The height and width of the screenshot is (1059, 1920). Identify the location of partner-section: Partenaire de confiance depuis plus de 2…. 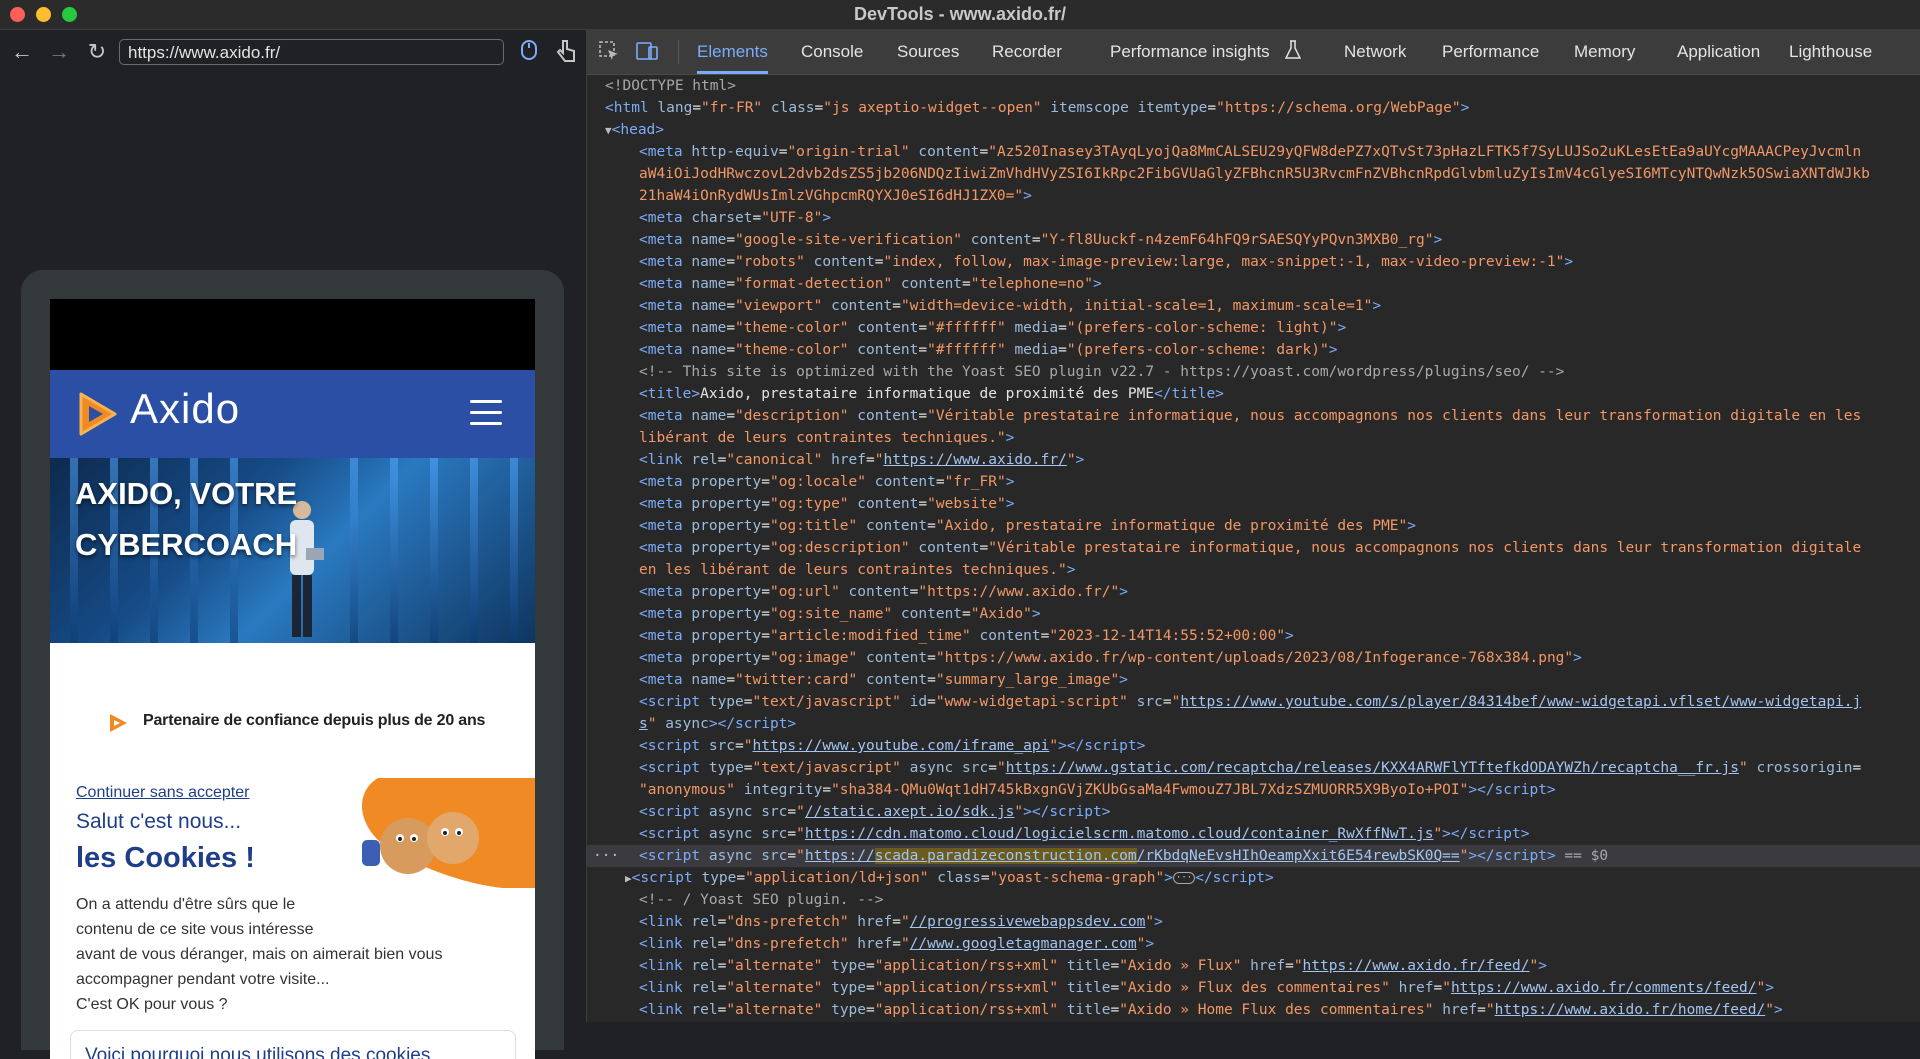
(292, 694).